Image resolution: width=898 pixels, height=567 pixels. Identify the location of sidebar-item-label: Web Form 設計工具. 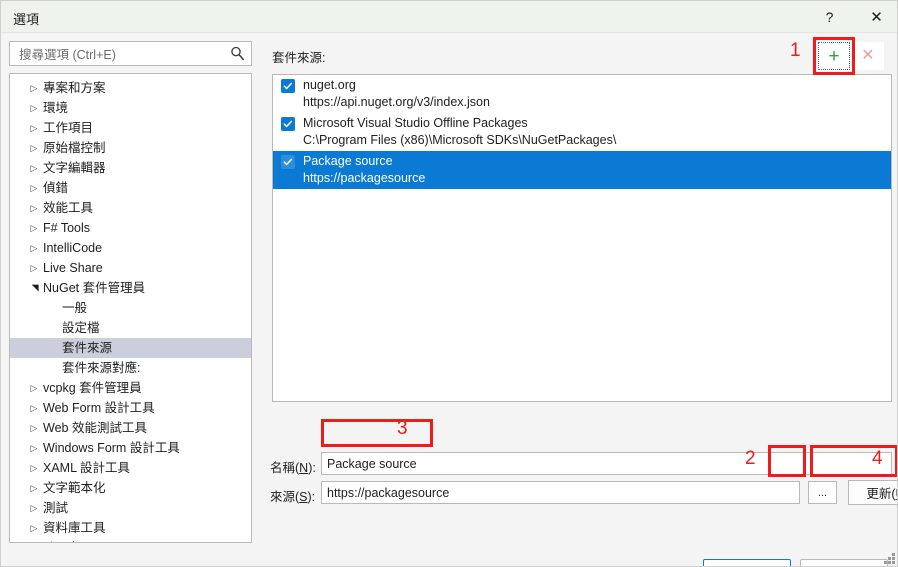
(99, 408).